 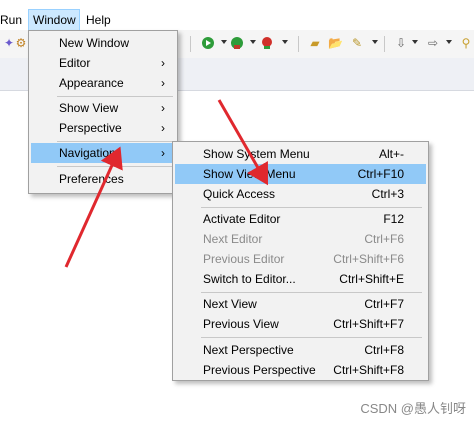 What do you see at coordinates (242, 142) in the screenshot?
I see `annotation-arrow-to-show-view-menu` at bounding box center [242, 142].